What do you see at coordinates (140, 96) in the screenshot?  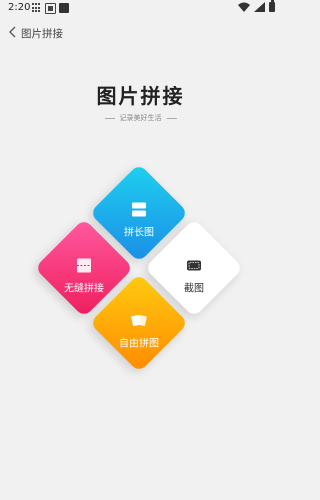 I see `page-title: 图片拼接` at bounding box center [140, 96].